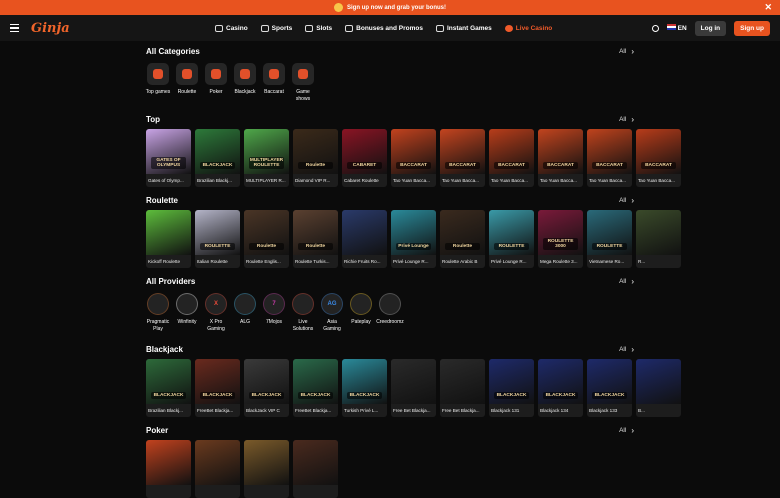  Describe the element at coordinates (609, 388) in the screenshot. I see `game-card: BLACKJACK Blackjack 133` at that location.